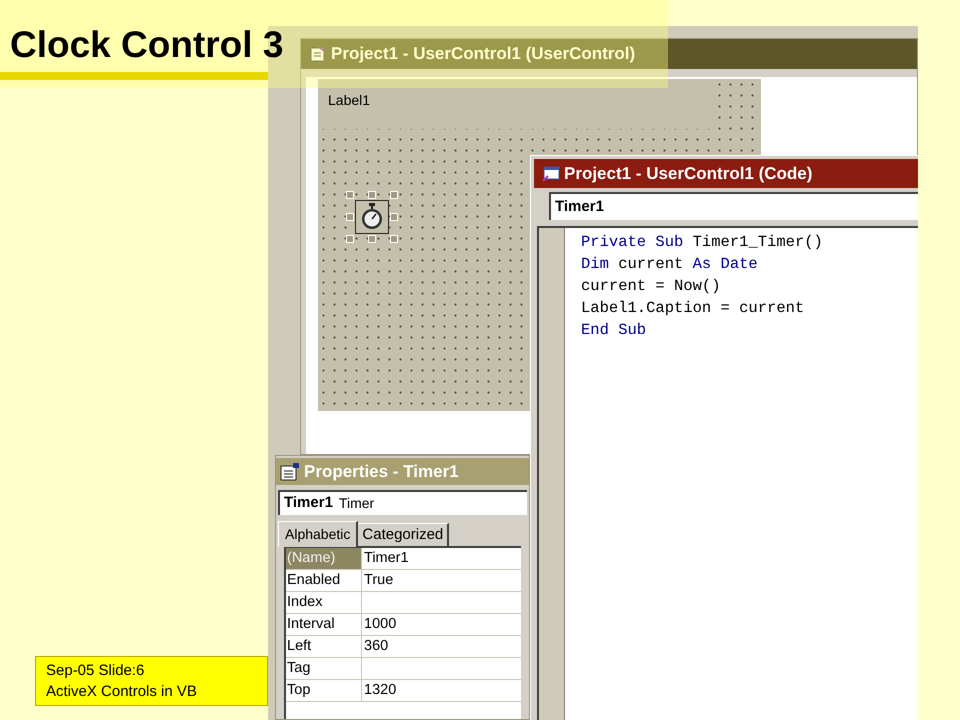  What do you see at coordinates (324, 580) in the screenshot?
I see `property-name: Enabled` at bounding box center [324, 580].